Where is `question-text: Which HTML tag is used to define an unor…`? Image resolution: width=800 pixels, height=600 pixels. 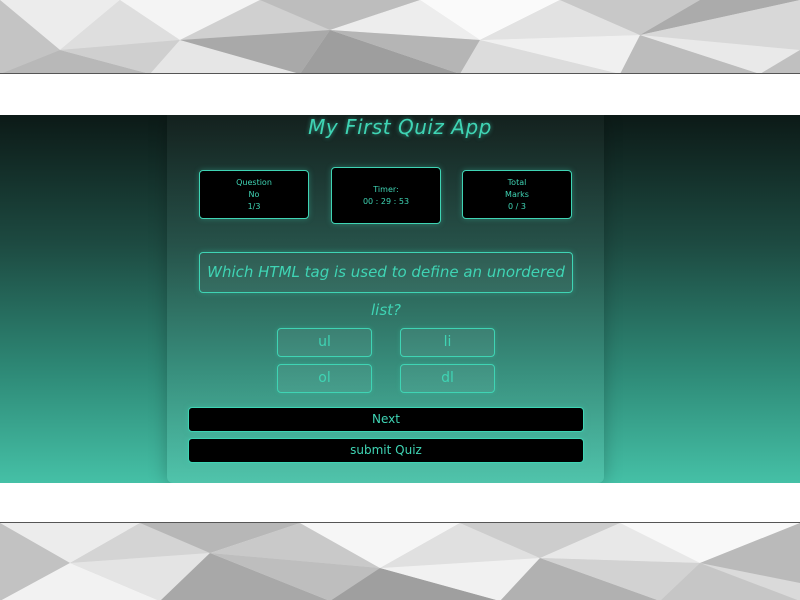
question-text: Which HTML tag is used to define an unor… is located at coordinates (386, 285).